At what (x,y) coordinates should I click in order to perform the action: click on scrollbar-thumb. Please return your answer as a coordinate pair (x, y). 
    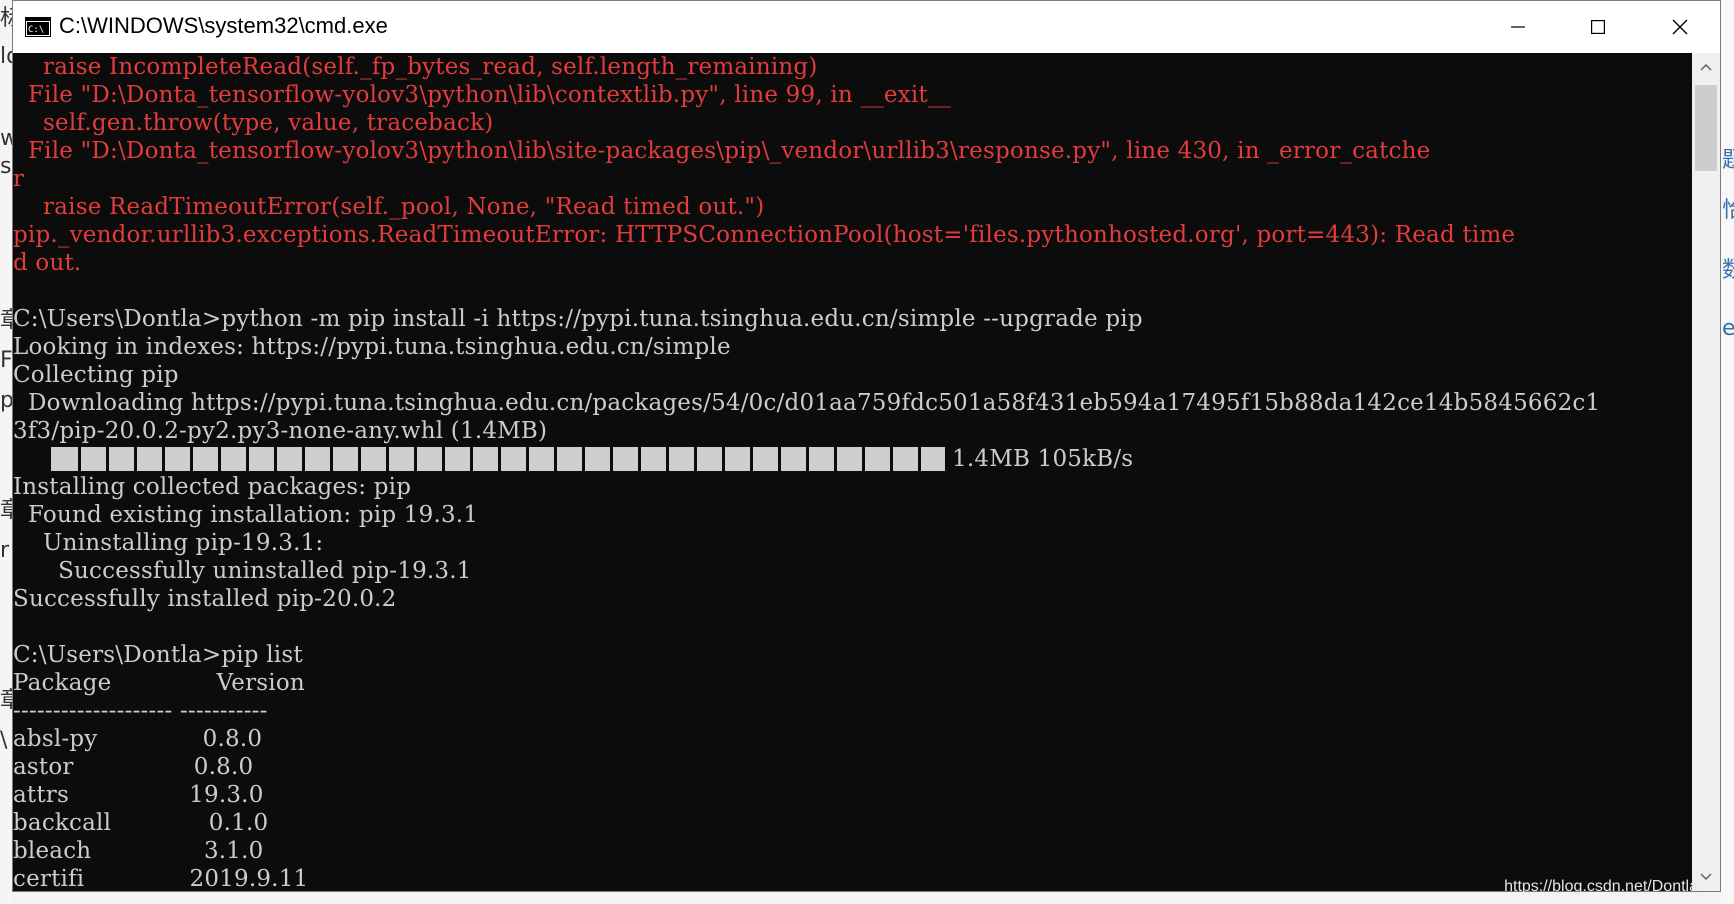
    Looking at the image, I should click on (1706, 128).